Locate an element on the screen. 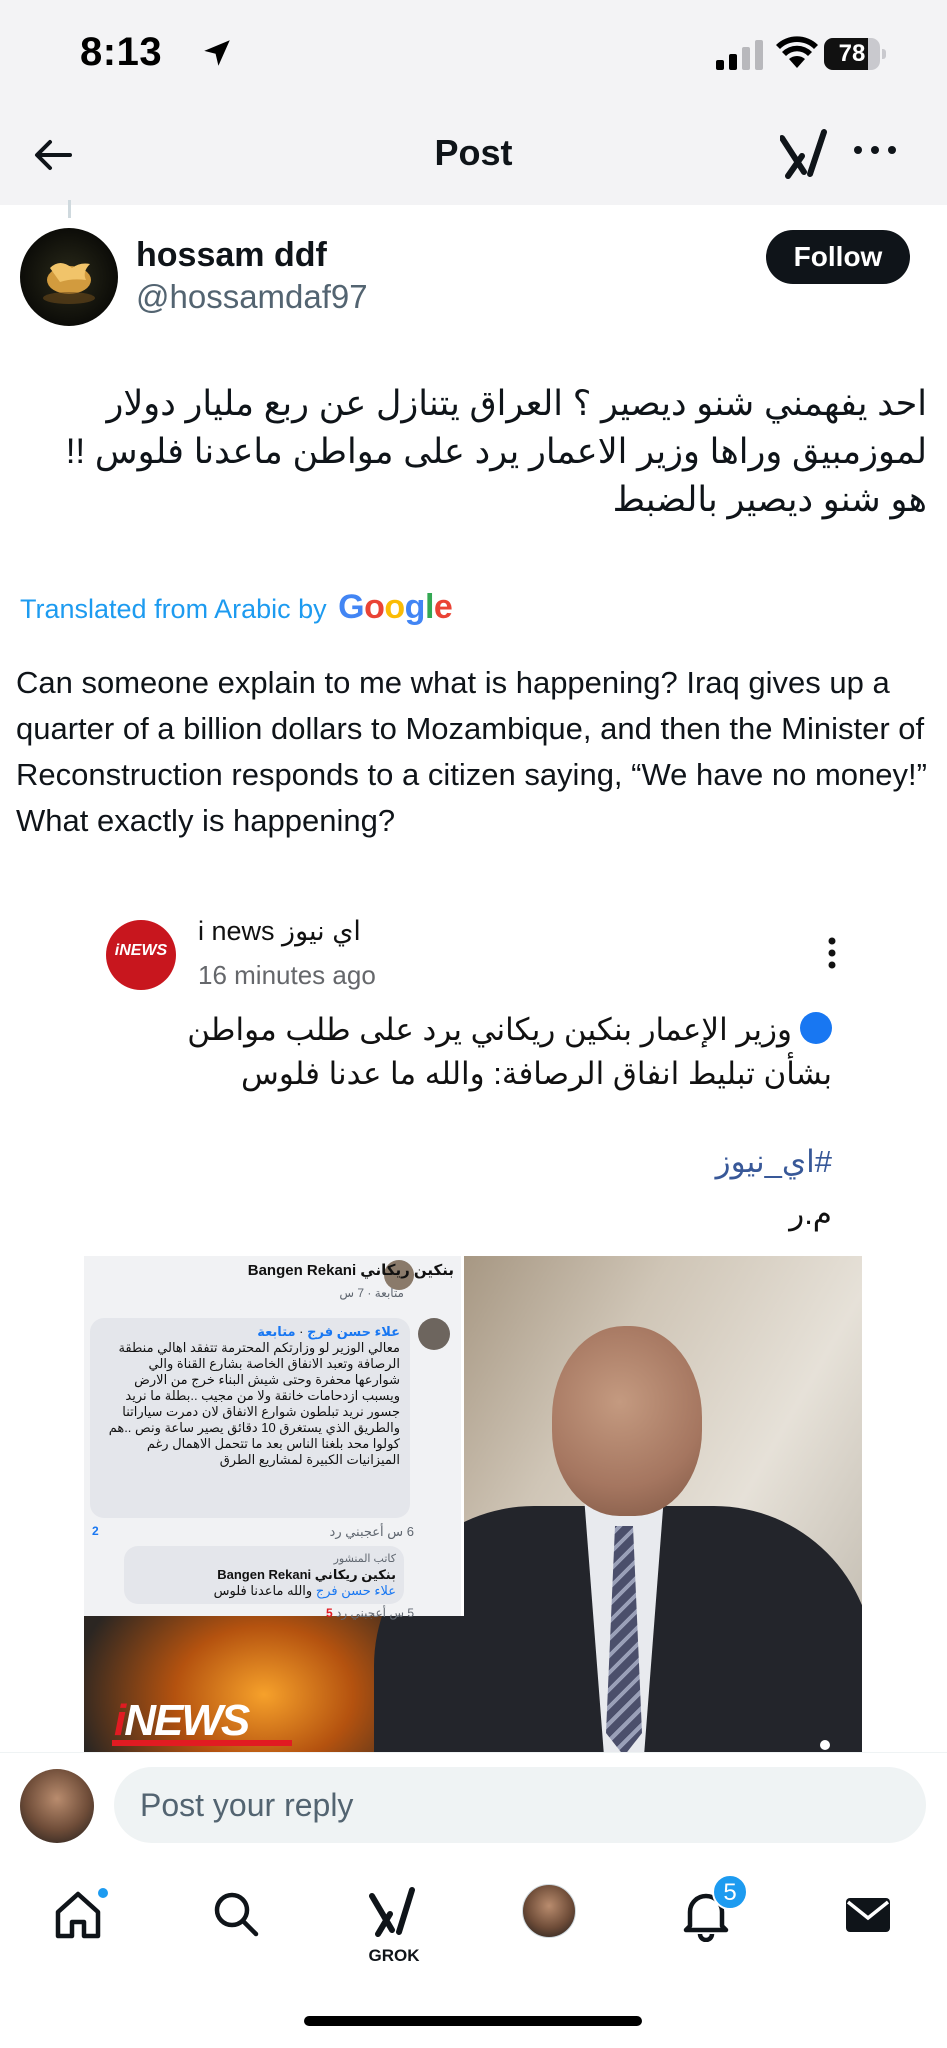 Image resolution: width=947 pixels, height=2048 pixels. google-logo-letter: l is located at coordinates (429, 607).